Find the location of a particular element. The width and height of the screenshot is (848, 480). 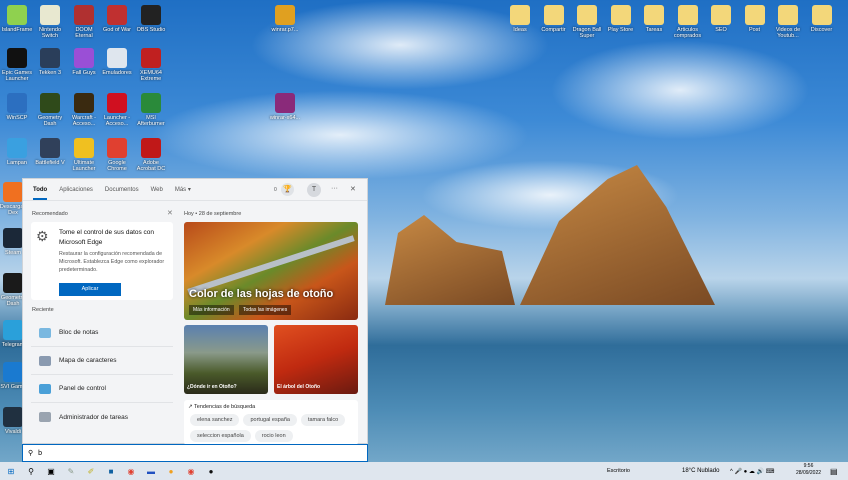

close-button: ✕ is located at coordinates (353, 189).